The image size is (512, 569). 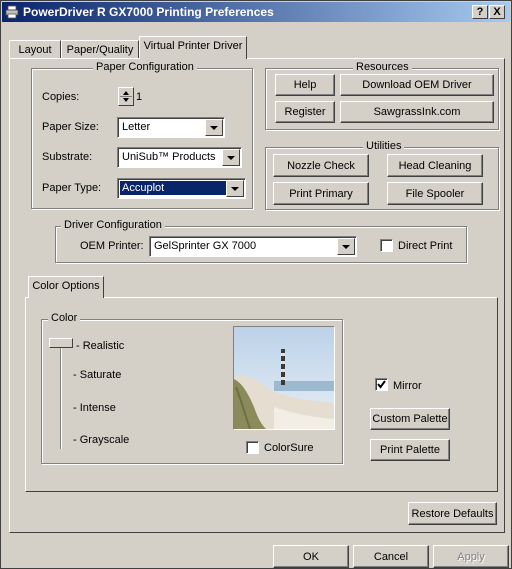 I want to click on paper-size-label: Paper Size:, so click(x=70, y=127).